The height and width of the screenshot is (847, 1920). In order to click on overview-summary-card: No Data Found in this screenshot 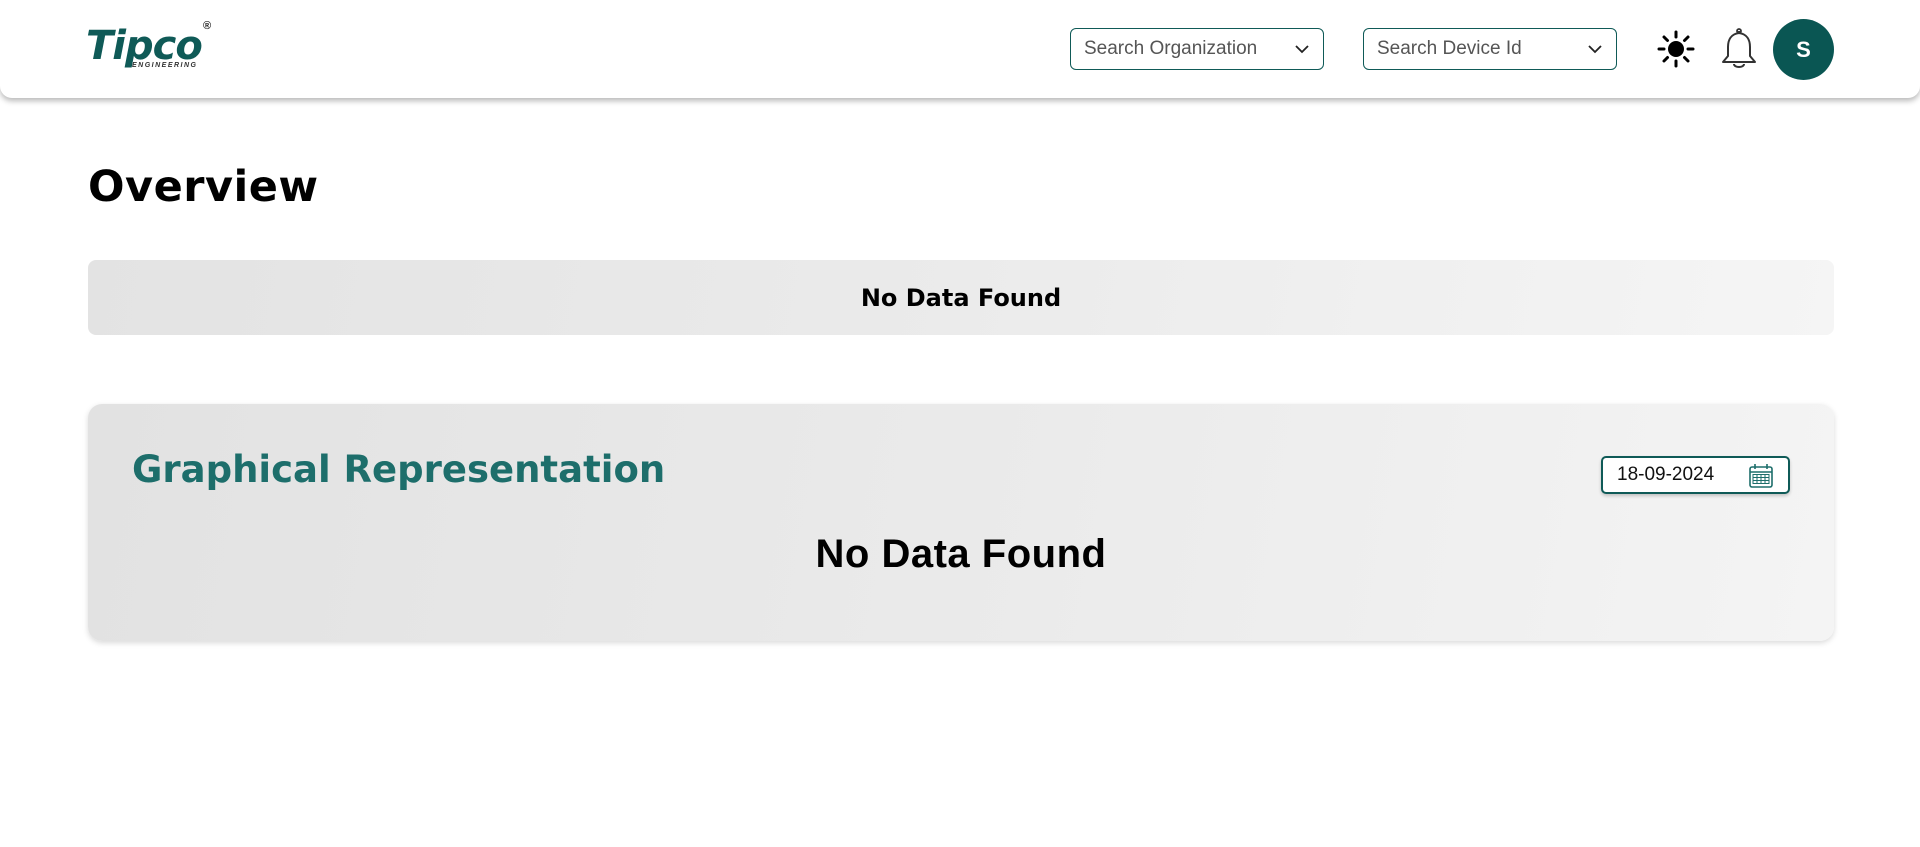, I will do `click(961, 297)`.